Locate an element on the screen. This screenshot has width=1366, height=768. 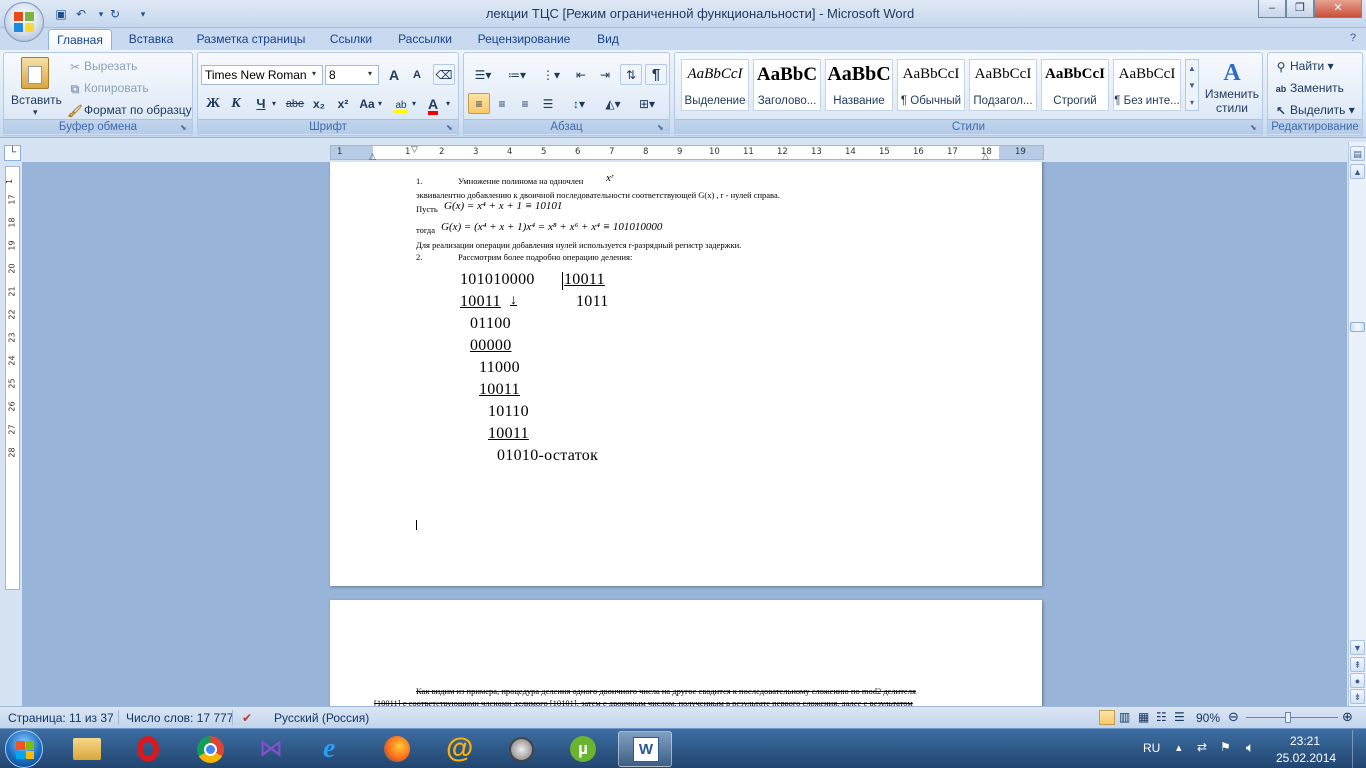
find-button: ⚲ Найти ▾ is located at coordinates (1303, 67).